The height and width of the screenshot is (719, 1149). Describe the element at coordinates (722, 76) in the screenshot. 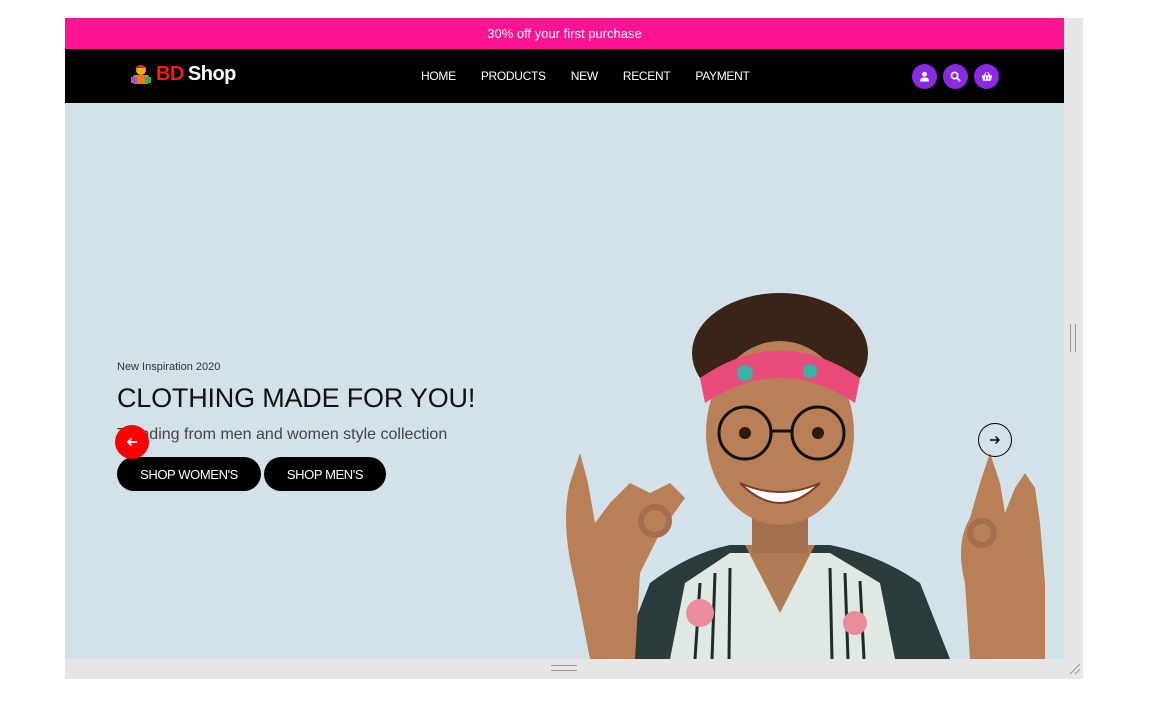

I see `nav-payment: PAYMENT` at that location.